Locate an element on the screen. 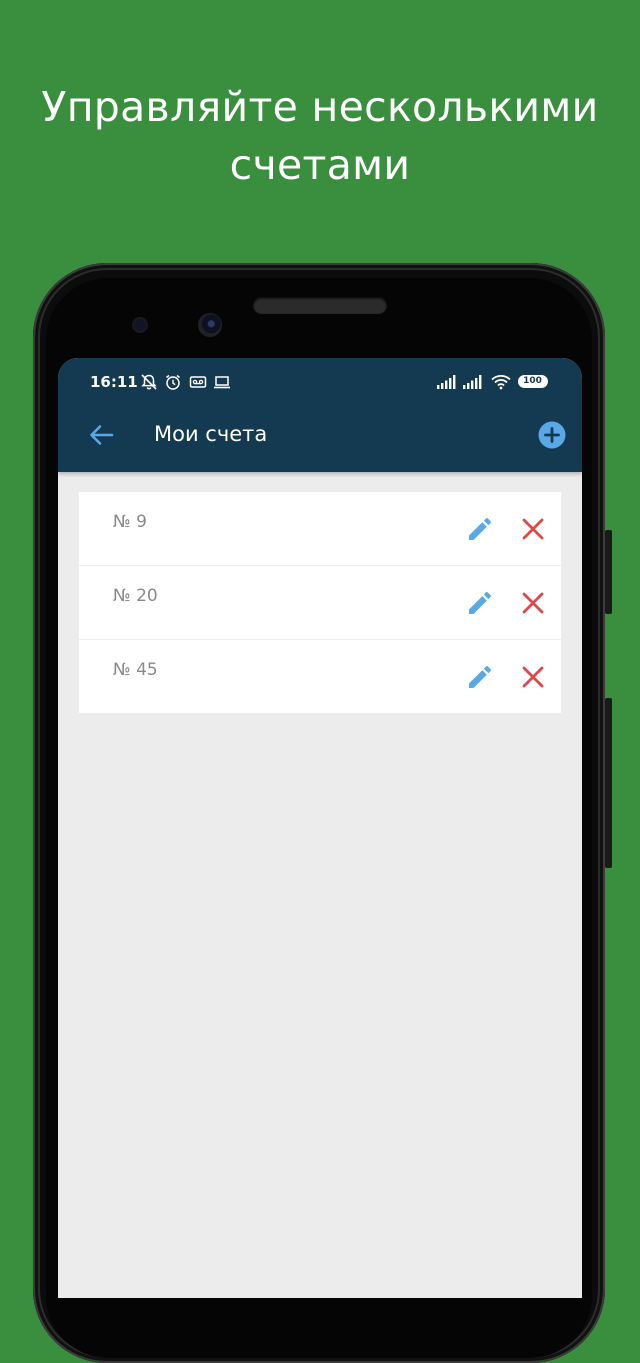 This screenshot has height=1363, width=640. promo-title: Управляйте несколькими счетами is located at coordinates (320, 136).